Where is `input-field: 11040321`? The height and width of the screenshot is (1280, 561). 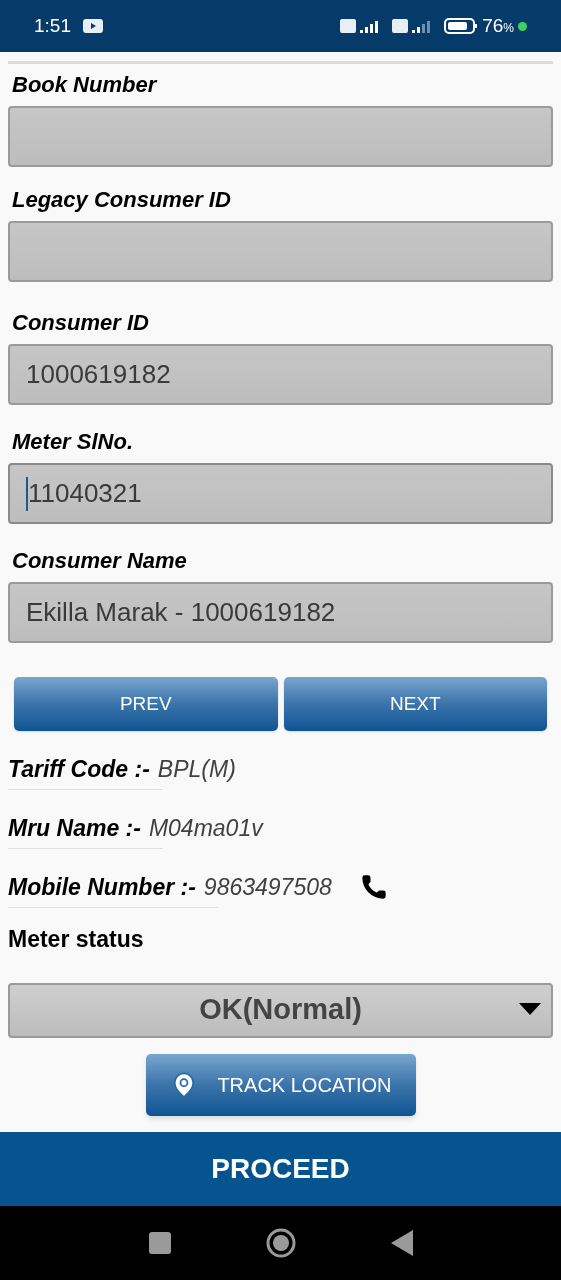 input-field: 11040321 is located at coordinates (280, 493).